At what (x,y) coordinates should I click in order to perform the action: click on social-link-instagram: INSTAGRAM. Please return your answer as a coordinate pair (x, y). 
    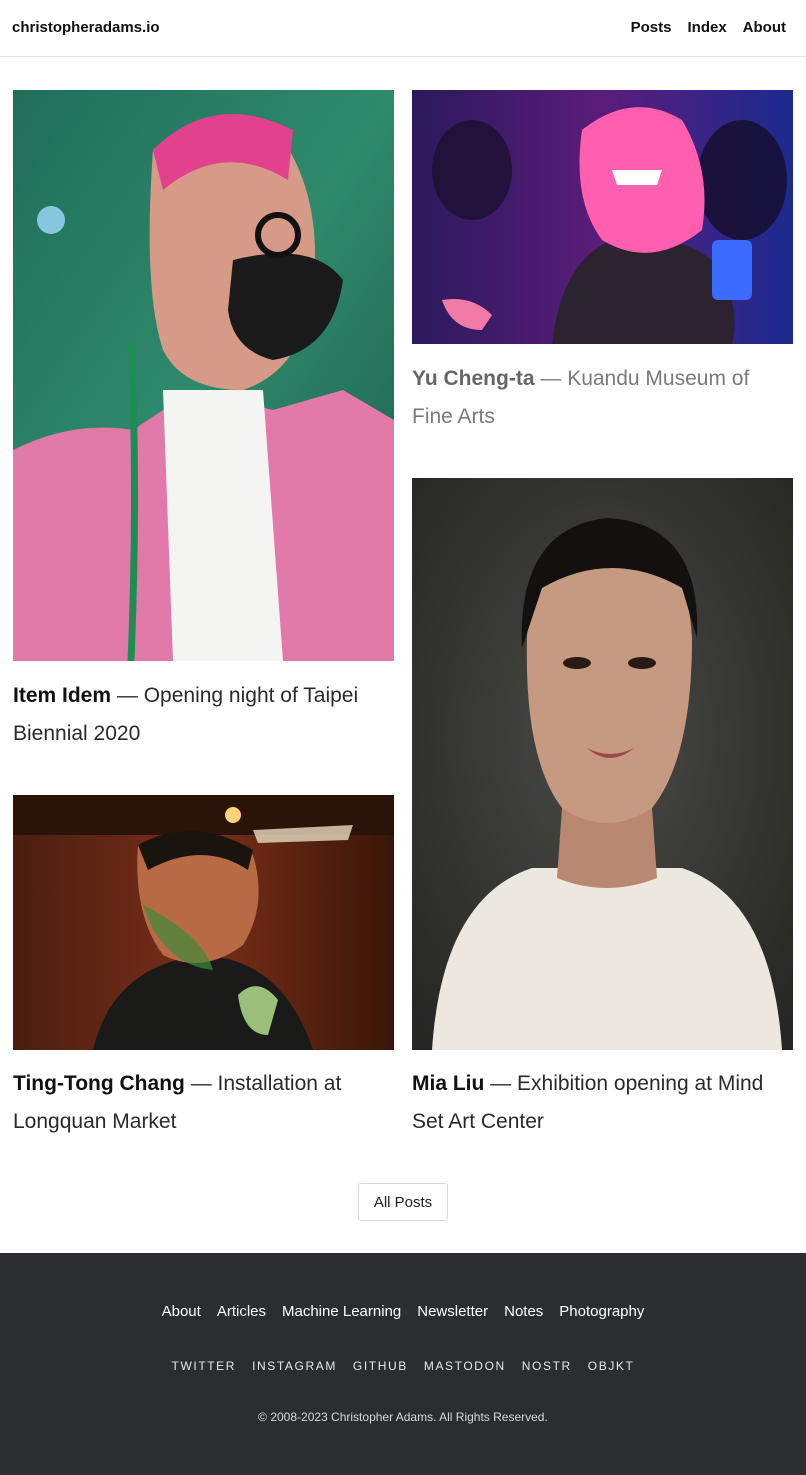
    Looking at the image, I should click on (294, 1366).